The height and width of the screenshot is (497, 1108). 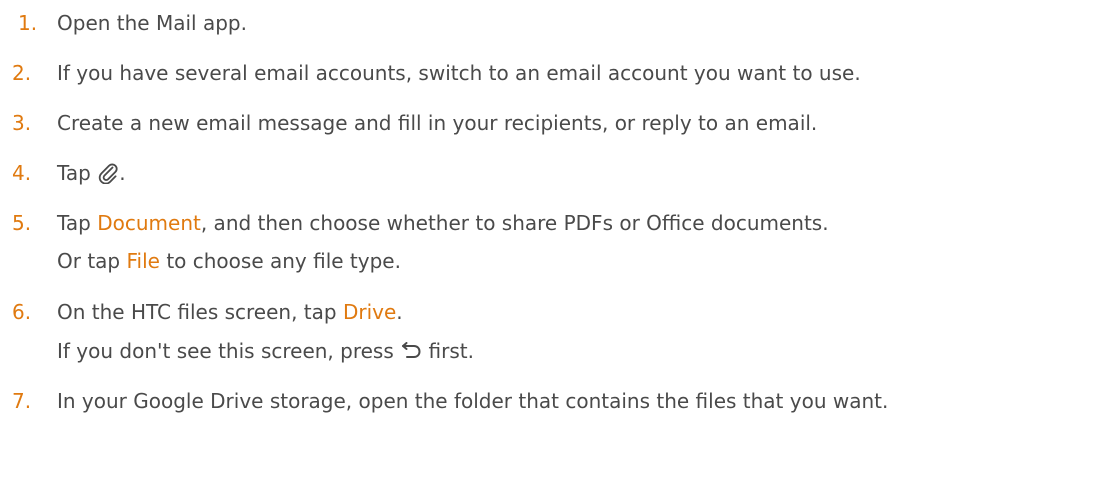 What do you see at coordinates (22, 401) in the screenshot?
I see `step-number: 7.` at bounding box center [22, 401].